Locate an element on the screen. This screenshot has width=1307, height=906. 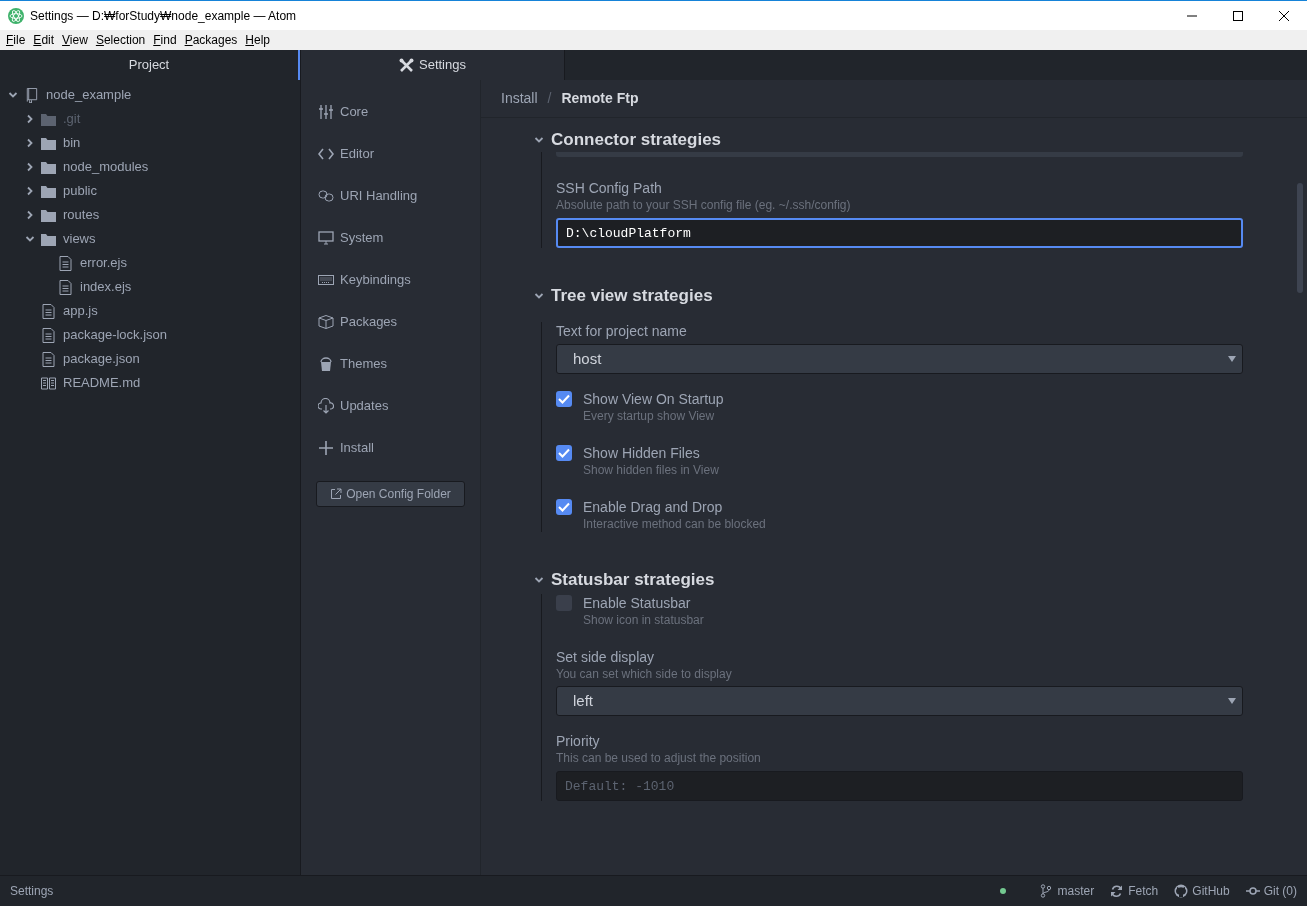
breadcrumb-link: Install is located at coordinates (519, 98).